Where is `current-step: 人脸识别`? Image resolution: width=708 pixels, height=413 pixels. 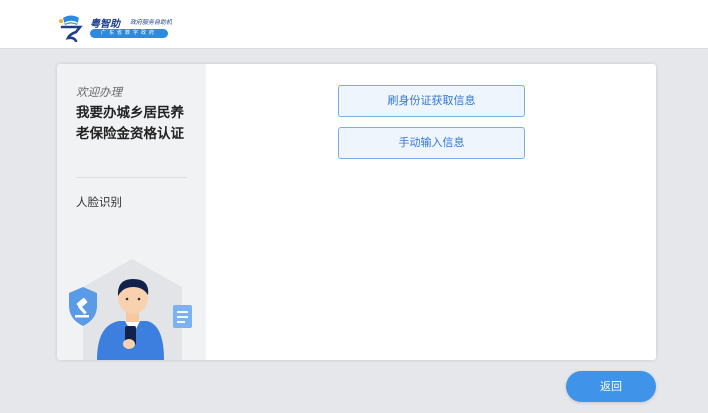 current-step: 人脸识别 is located at coordinates (99, 202).